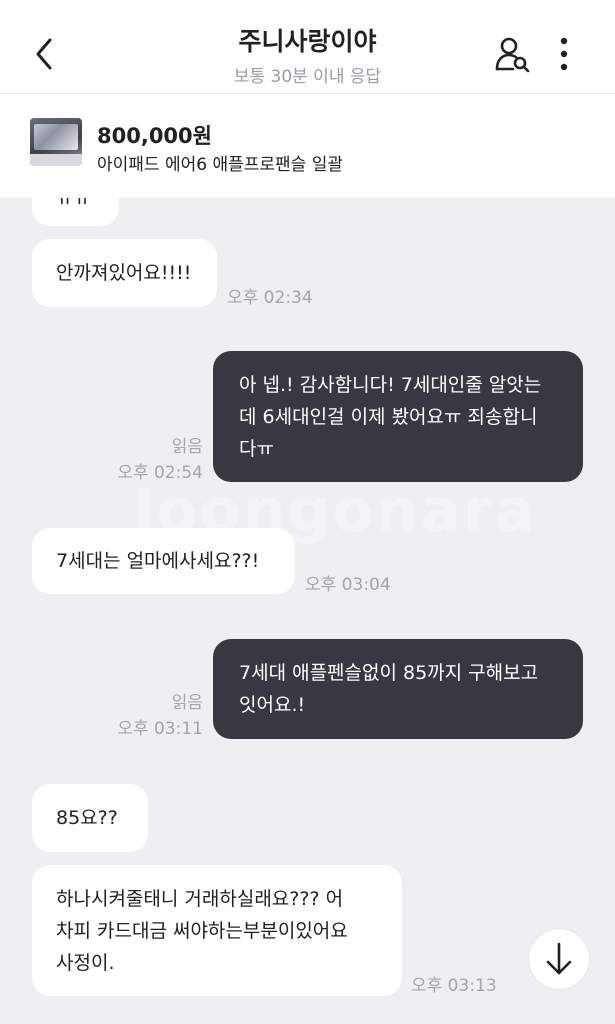 This screenshot has width=615, height=1024. Describe the element at coordinates (307, 47) in the screenshot. I see `chat-header: 주니사랑이야 보통 30분 이내 응답` at that location.